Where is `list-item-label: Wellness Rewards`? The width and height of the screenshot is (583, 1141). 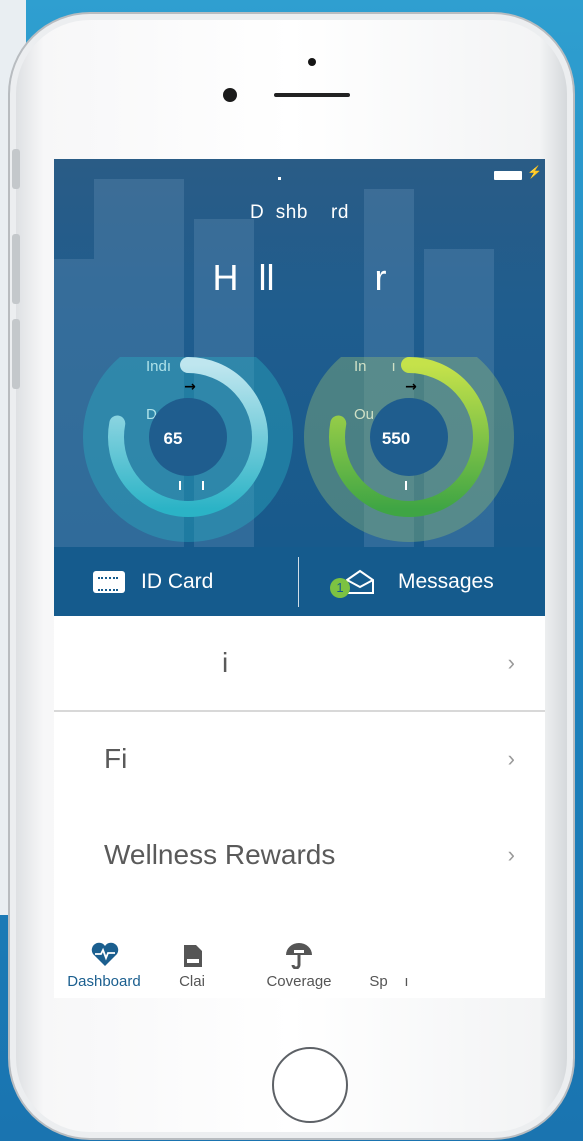
list-item-label: Wellness Rewards is located at coordinates (220, 854).